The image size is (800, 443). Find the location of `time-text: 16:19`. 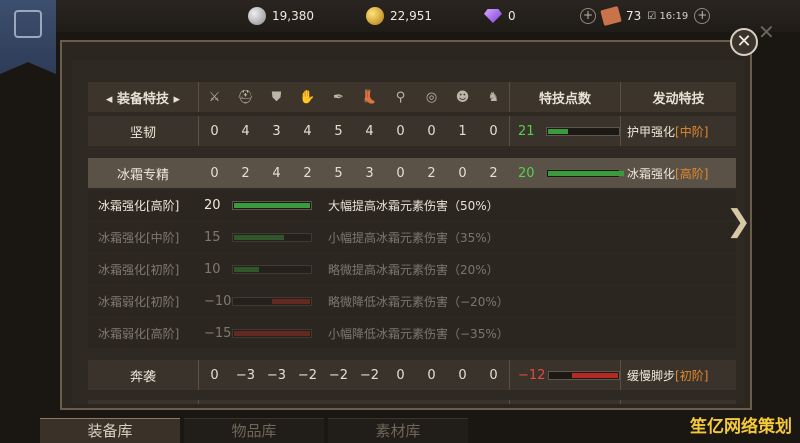

time-text: 16:19 is located at coordinates (674, 16).